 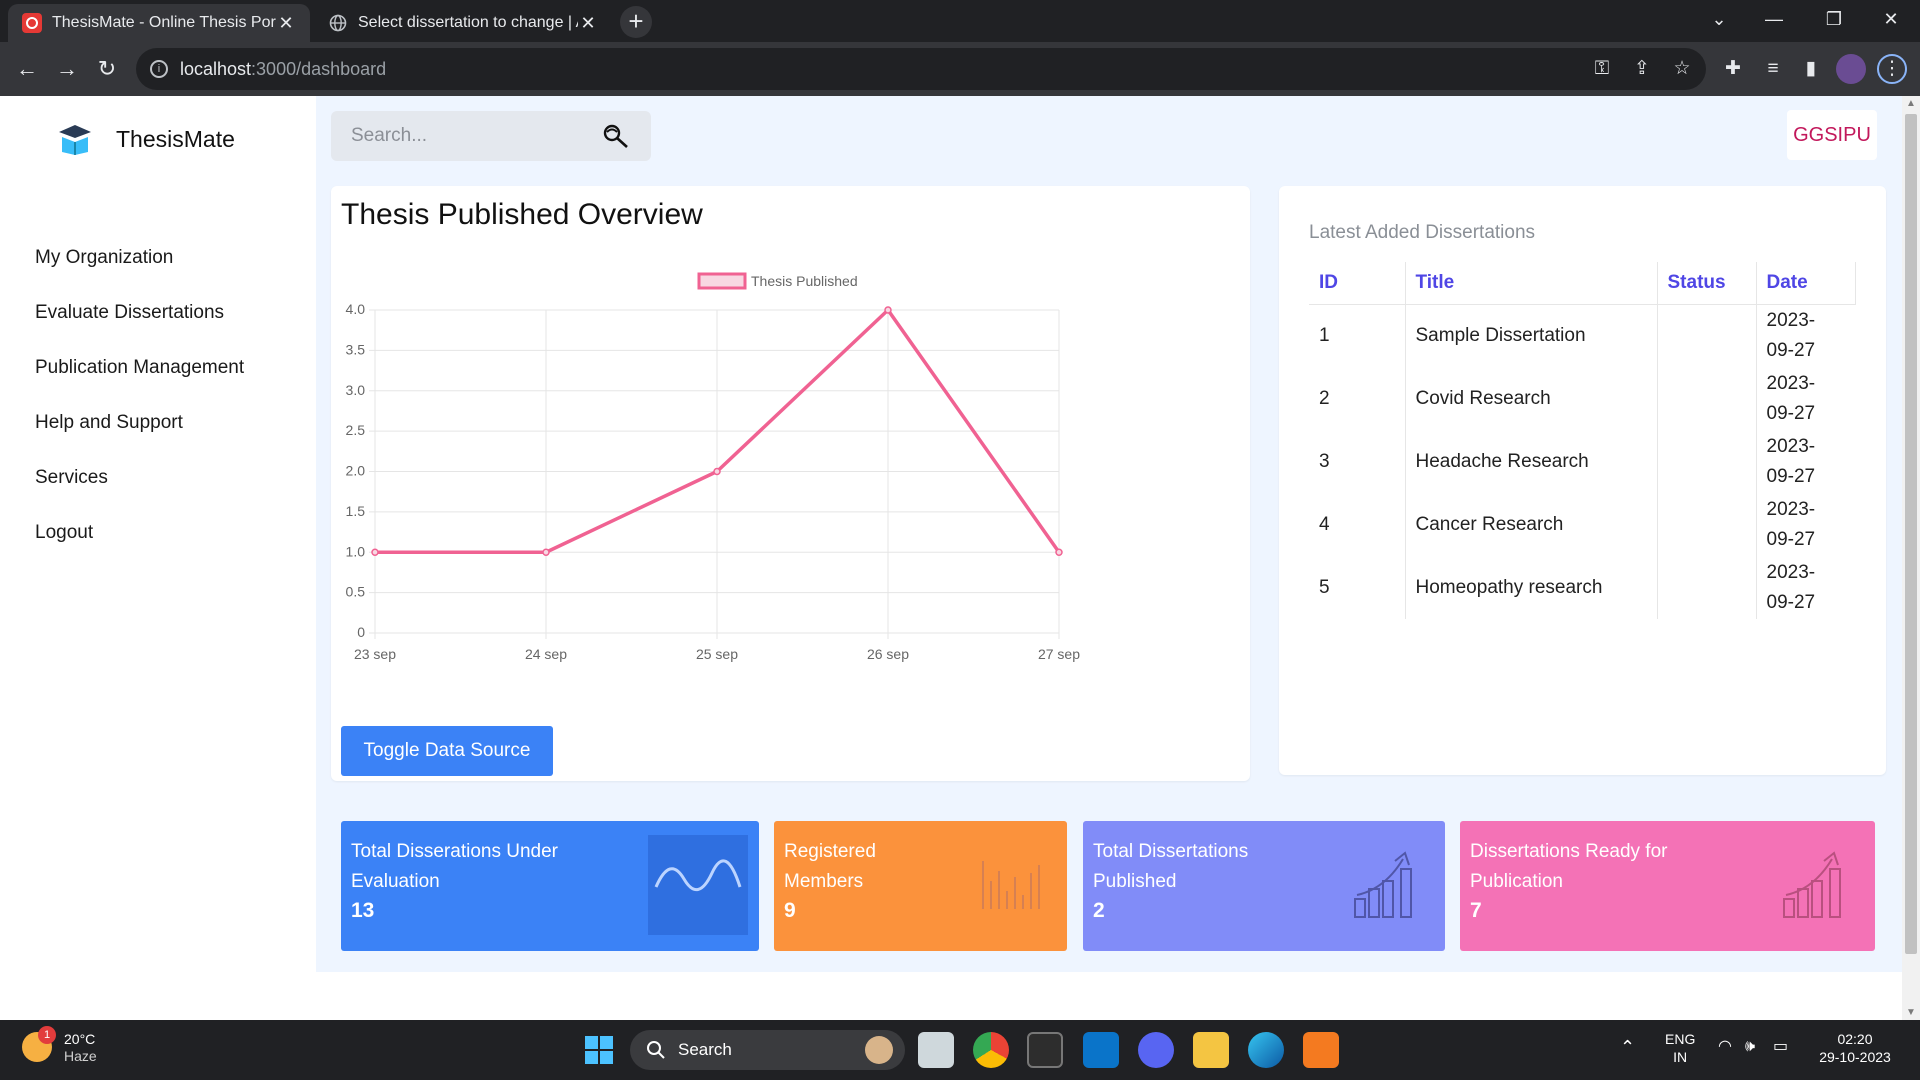 What do you see at coordinates (921, 69) in the screenshot?
I see `address-bar: i localhost:3000/dashboard` at bounding box center [921, 69].